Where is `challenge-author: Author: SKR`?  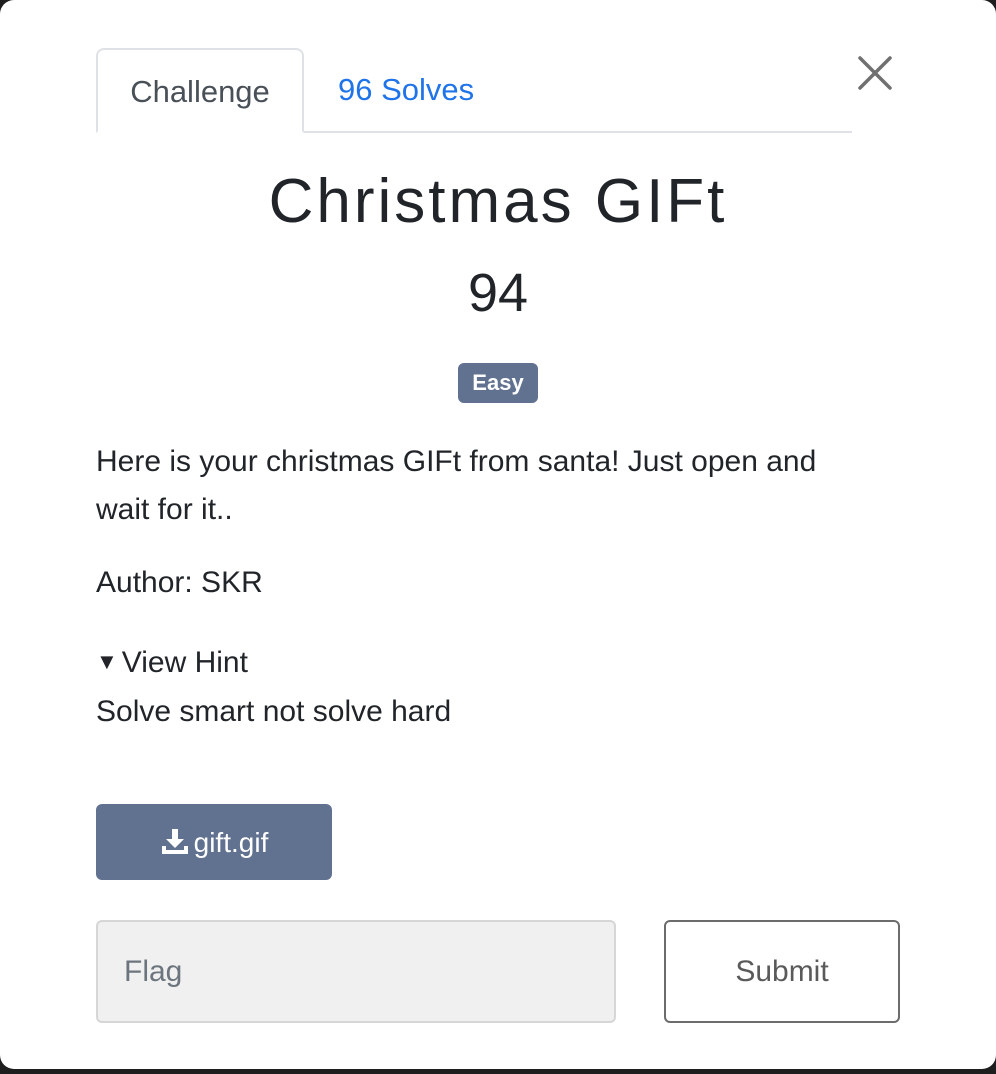
challenge-author: Author: SKR is located at coordinates (179, 582).